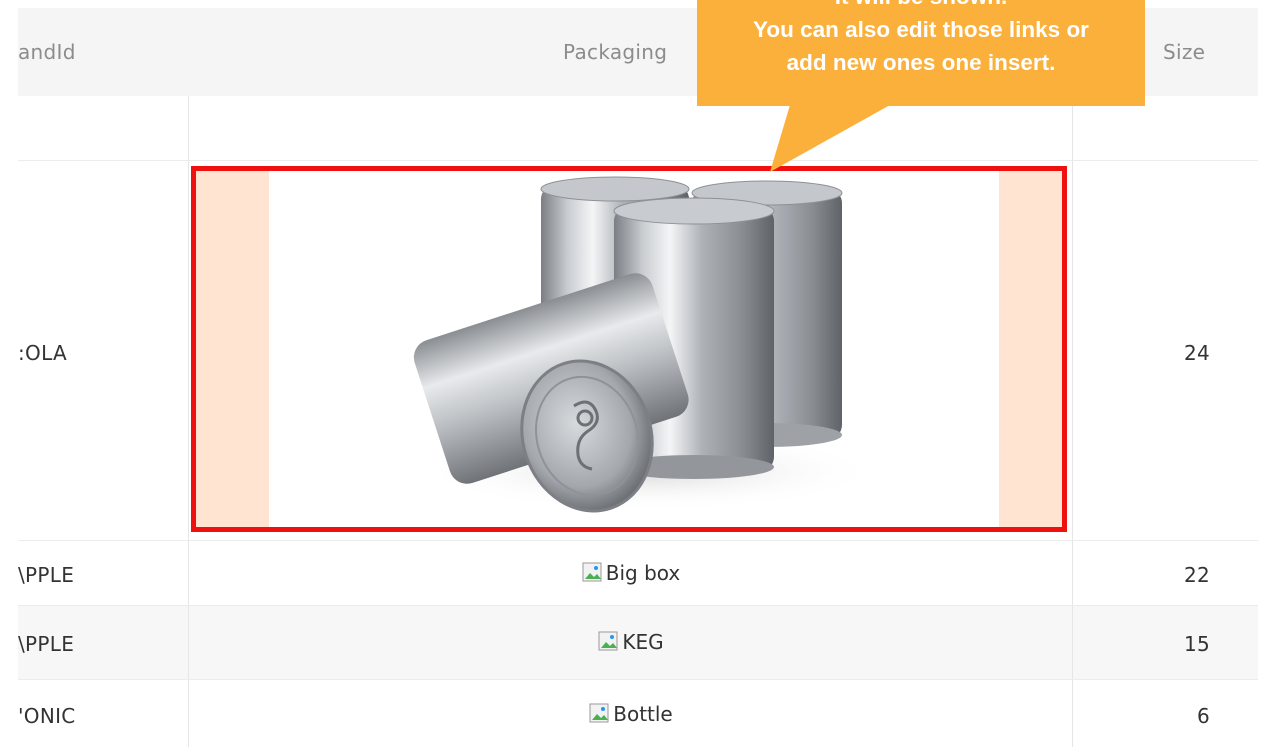 The image size is (1266, 747). Describe the element at coordinates (1184, 52) in the screenshot. I see `column-header-size: Size` at that location.